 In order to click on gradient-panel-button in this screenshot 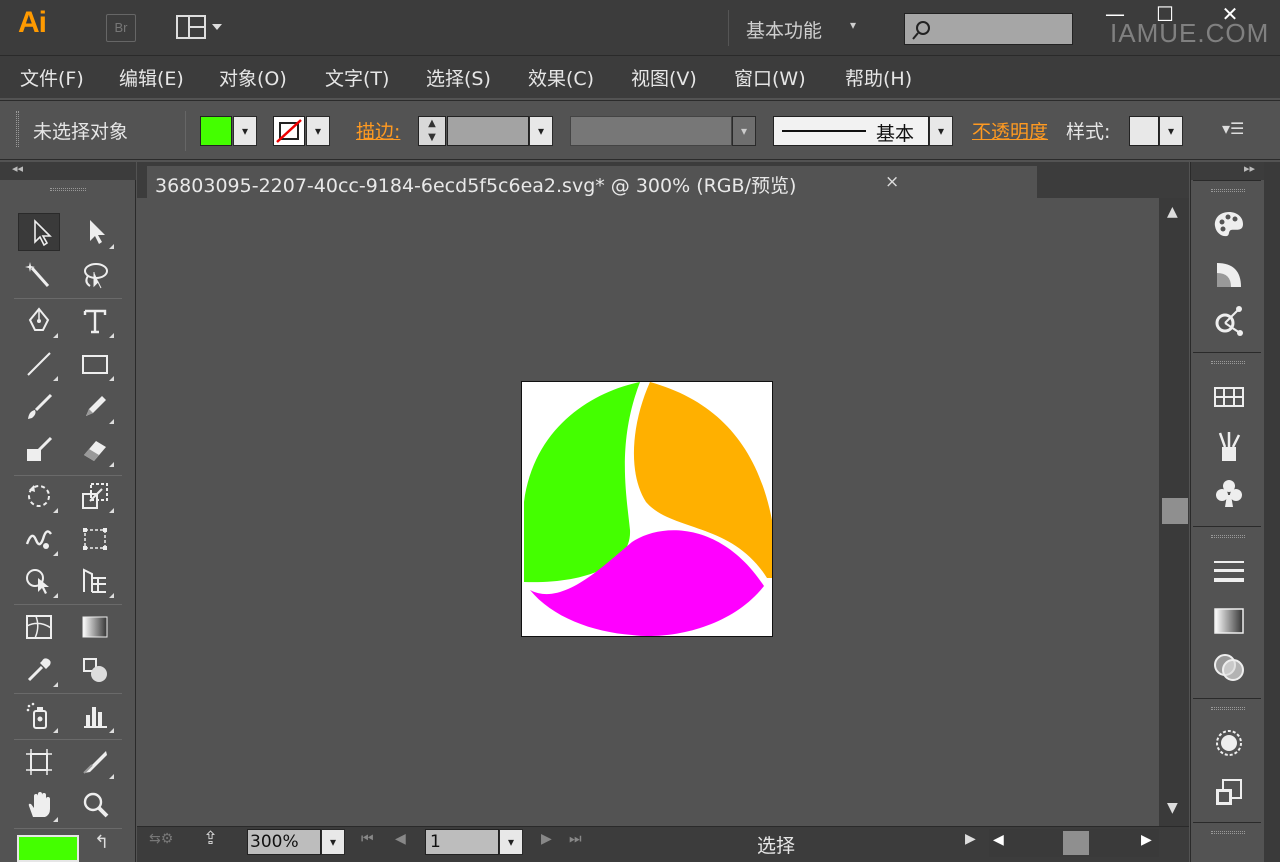, I will do `click(1229, 621)`.